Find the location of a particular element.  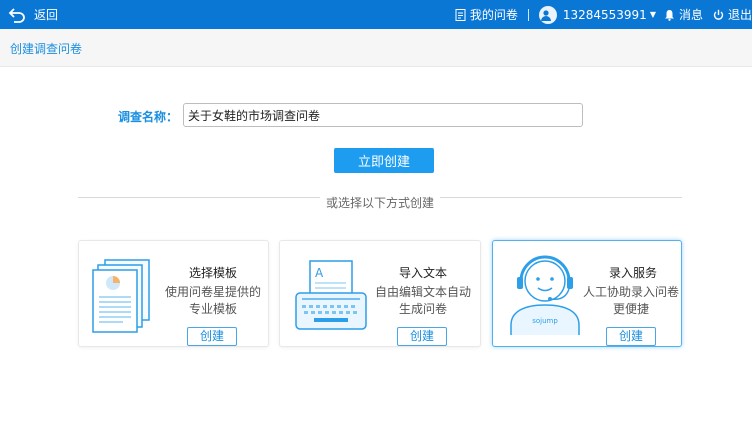

card-import-text-description: 自由编辑文本自动 生成问卷 is located at coordinates (423, 301).